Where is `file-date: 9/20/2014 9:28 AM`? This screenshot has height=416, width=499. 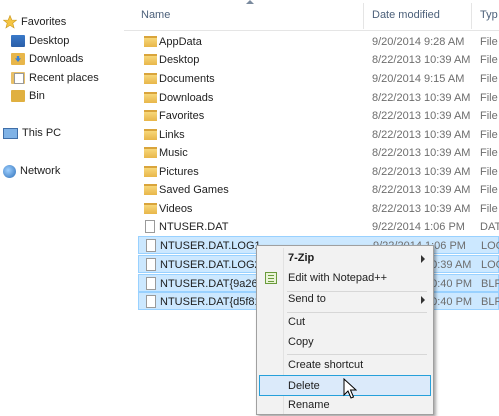
file-date: 9/20/2014 9:28 AM is located at coordinates (418, 42).